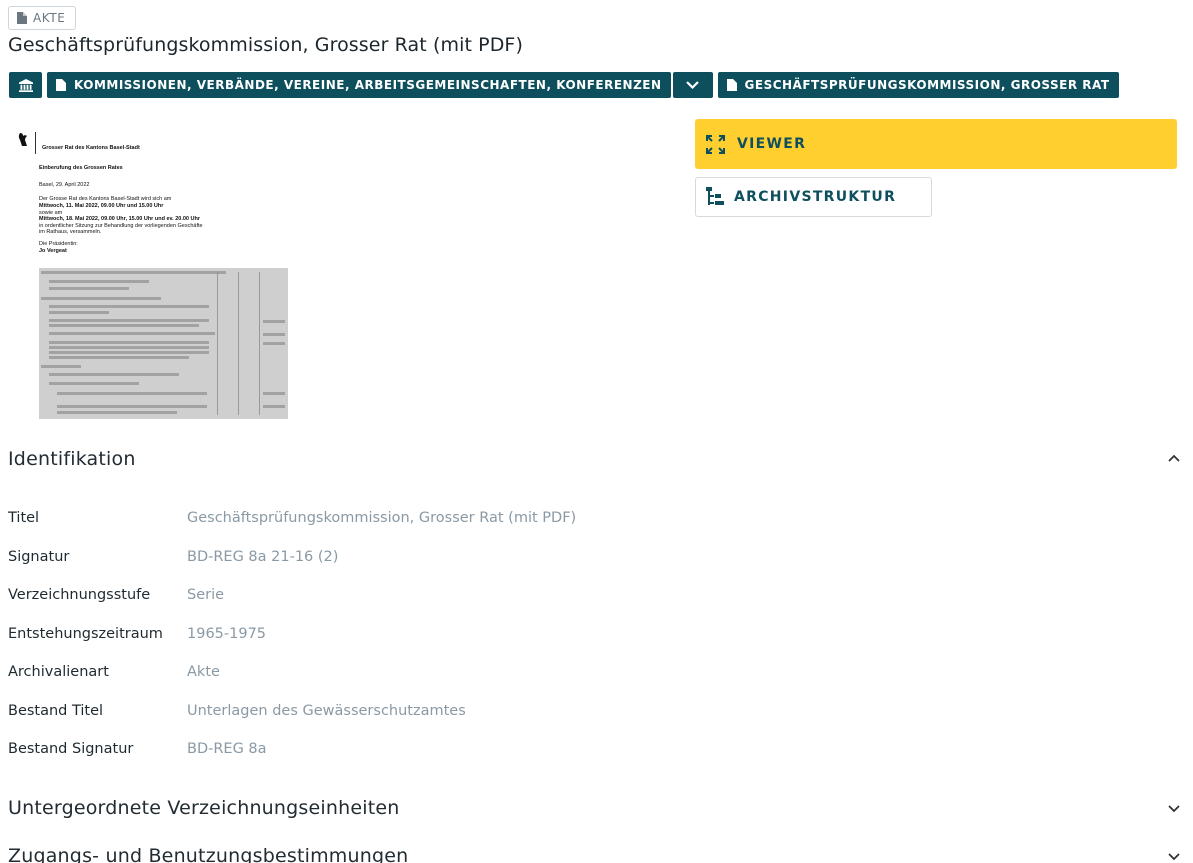 Image resolution: width=1193 pixels, height=863 pixels. I want to click on preview-line: im Rathaus, versammeln., so click(70, 232).